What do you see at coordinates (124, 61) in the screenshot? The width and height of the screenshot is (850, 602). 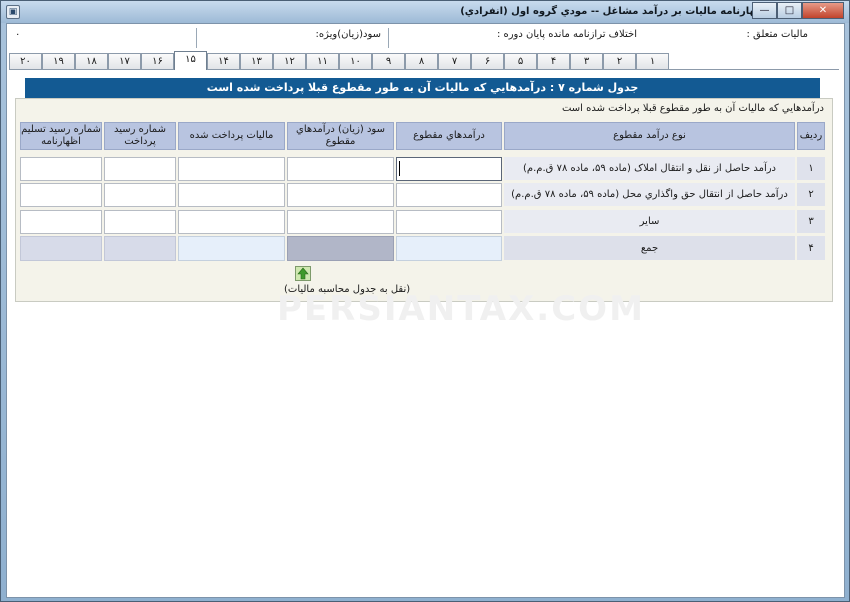 I see `tab-17: ۱۷` at bounding box center [124, 61].